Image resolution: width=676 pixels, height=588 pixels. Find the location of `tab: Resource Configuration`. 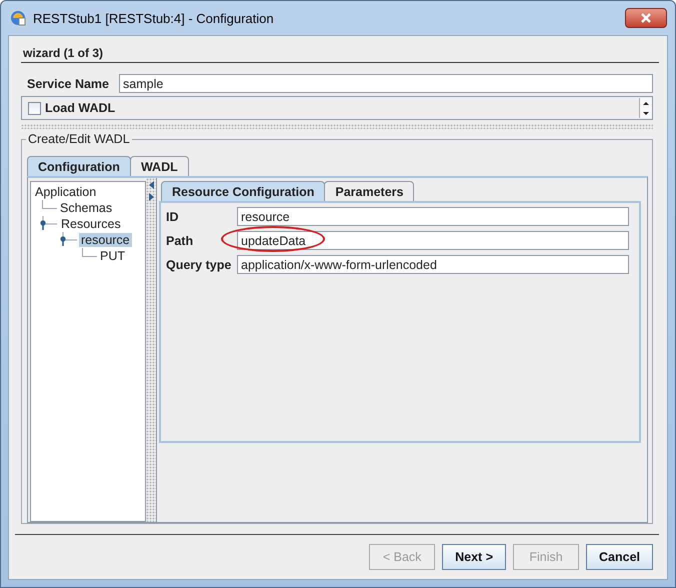

tab: Resource Configuration is located at coordinates (243, 191).